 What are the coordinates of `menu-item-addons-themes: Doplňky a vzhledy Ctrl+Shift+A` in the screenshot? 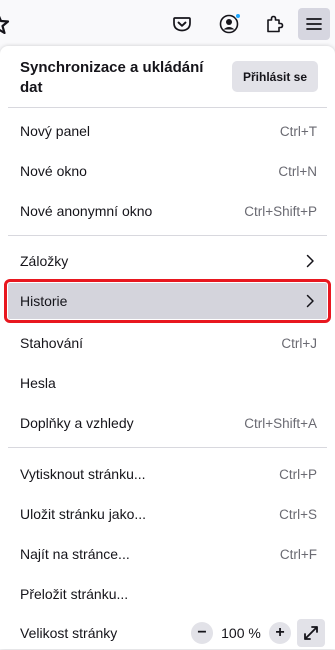 It's located at (167, 423).